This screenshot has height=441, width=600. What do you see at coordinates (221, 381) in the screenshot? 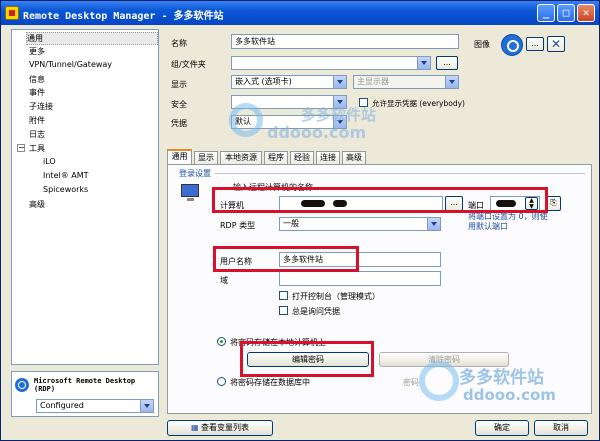
I see `store-db-radio` at bounding box center [221, 381].